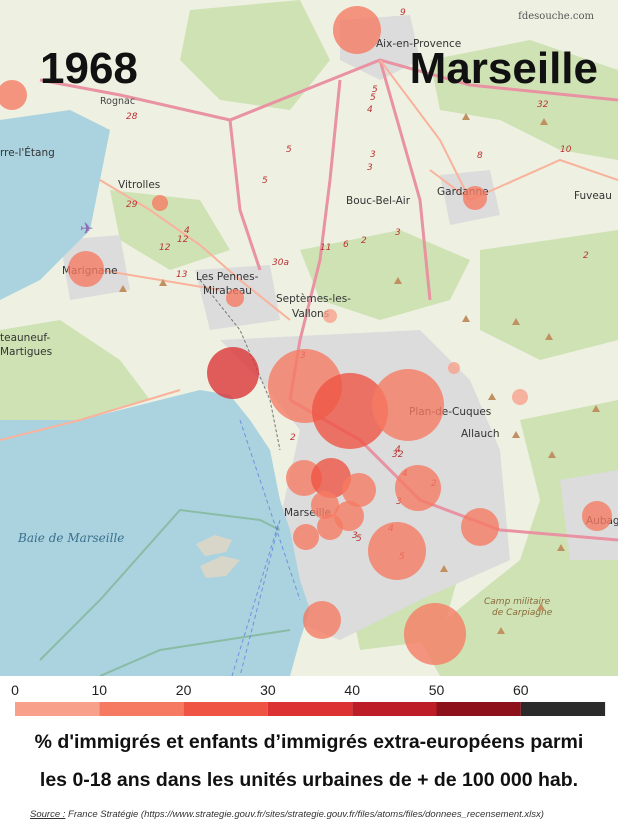 The height and width of the screenshot is (836, 618). What do you see at coordinates (378, 201) in the screenshot?
I see `place-label: Bouc-Bel-Air` at bounding box center [378, 201].